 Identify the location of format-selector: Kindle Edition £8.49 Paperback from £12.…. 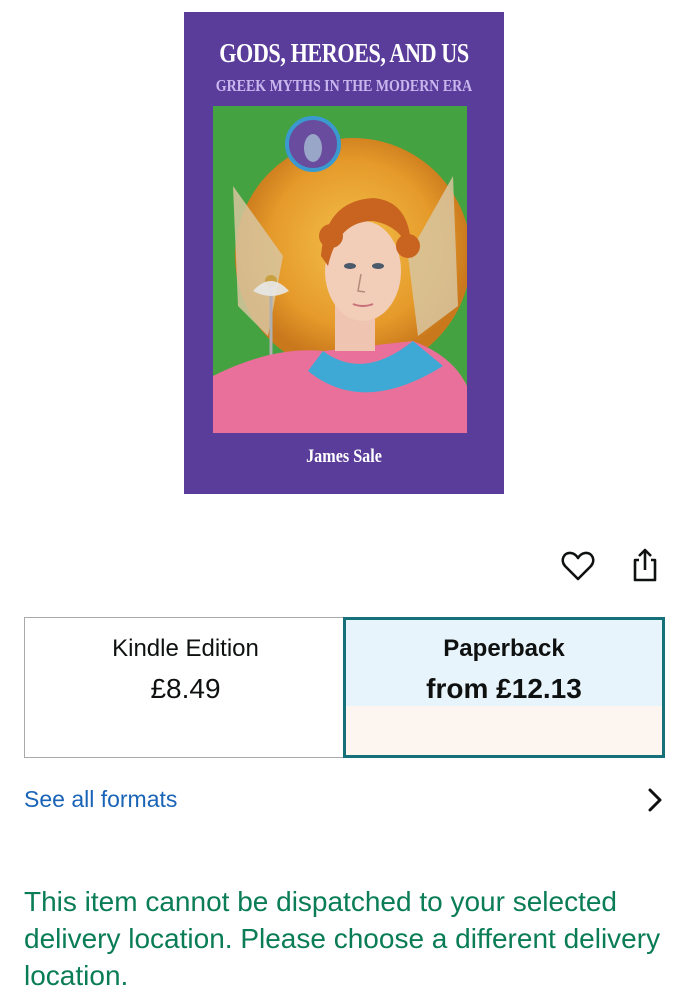
(344, 687).